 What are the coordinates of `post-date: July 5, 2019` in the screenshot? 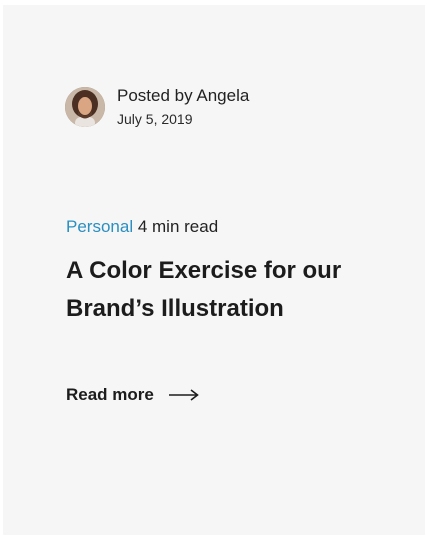 It's located at (155, 119).